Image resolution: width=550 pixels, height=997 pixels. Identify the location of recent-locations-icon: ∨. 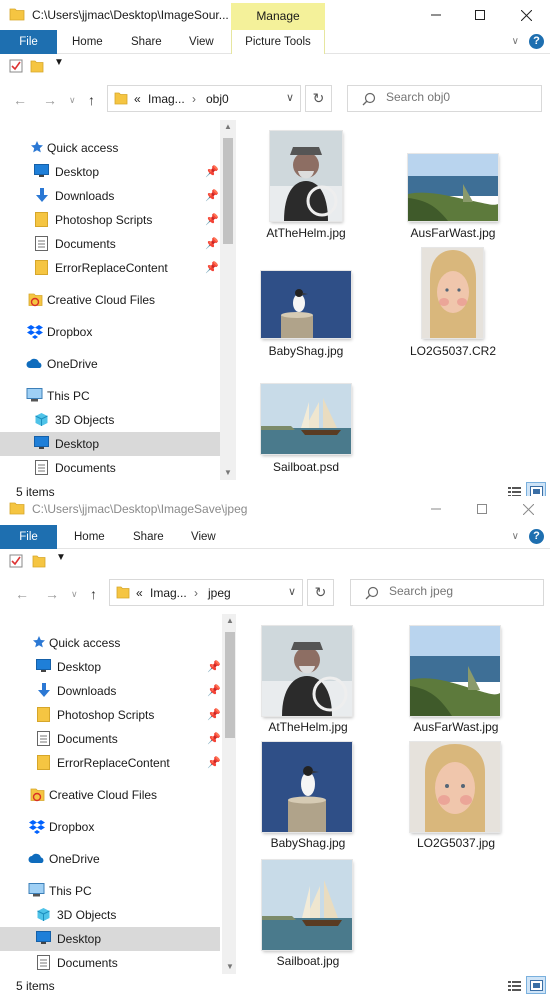
(72, 100).